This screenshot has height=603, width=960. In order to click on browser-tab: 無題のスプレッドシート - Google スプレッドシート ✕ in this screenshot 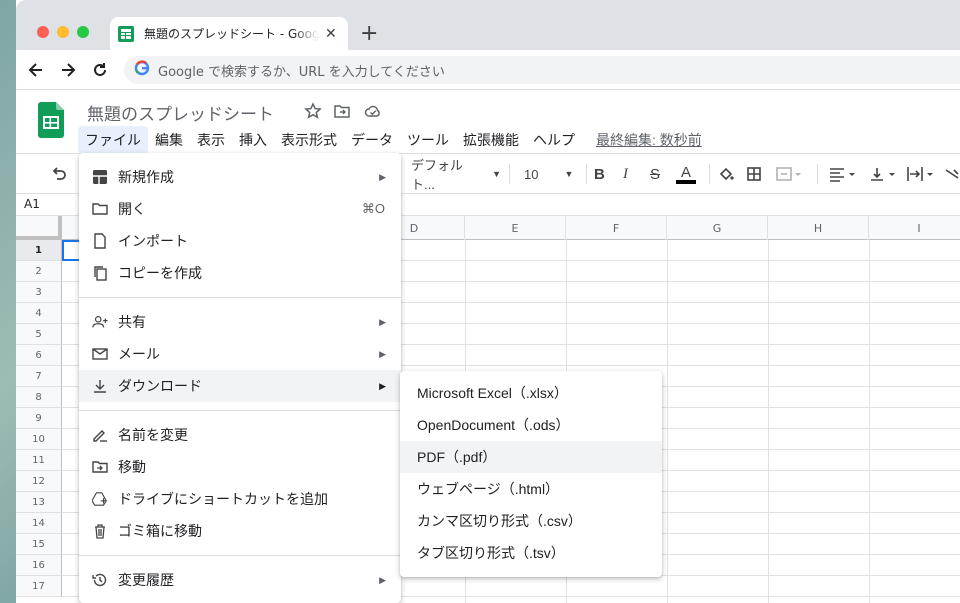, I will do `click(229, 33)`.